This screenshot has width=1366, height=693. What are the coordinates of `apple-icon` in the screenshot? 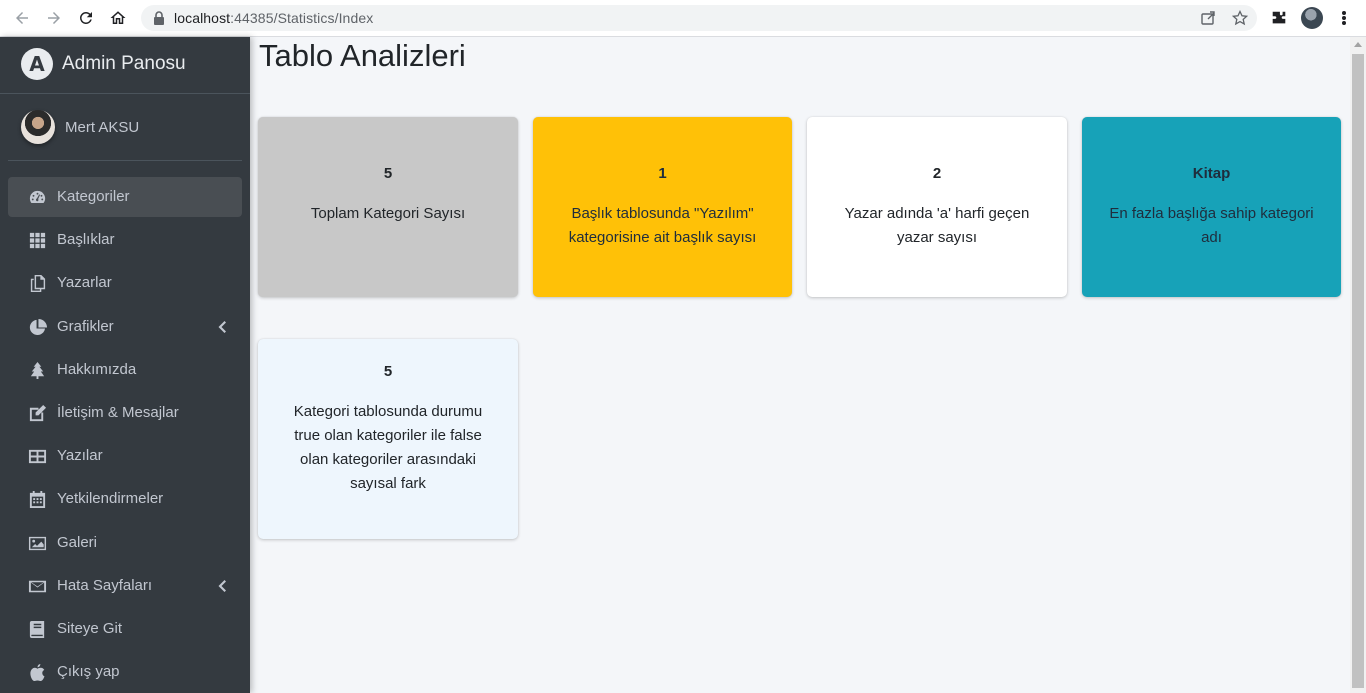 It's located at (37, 672).